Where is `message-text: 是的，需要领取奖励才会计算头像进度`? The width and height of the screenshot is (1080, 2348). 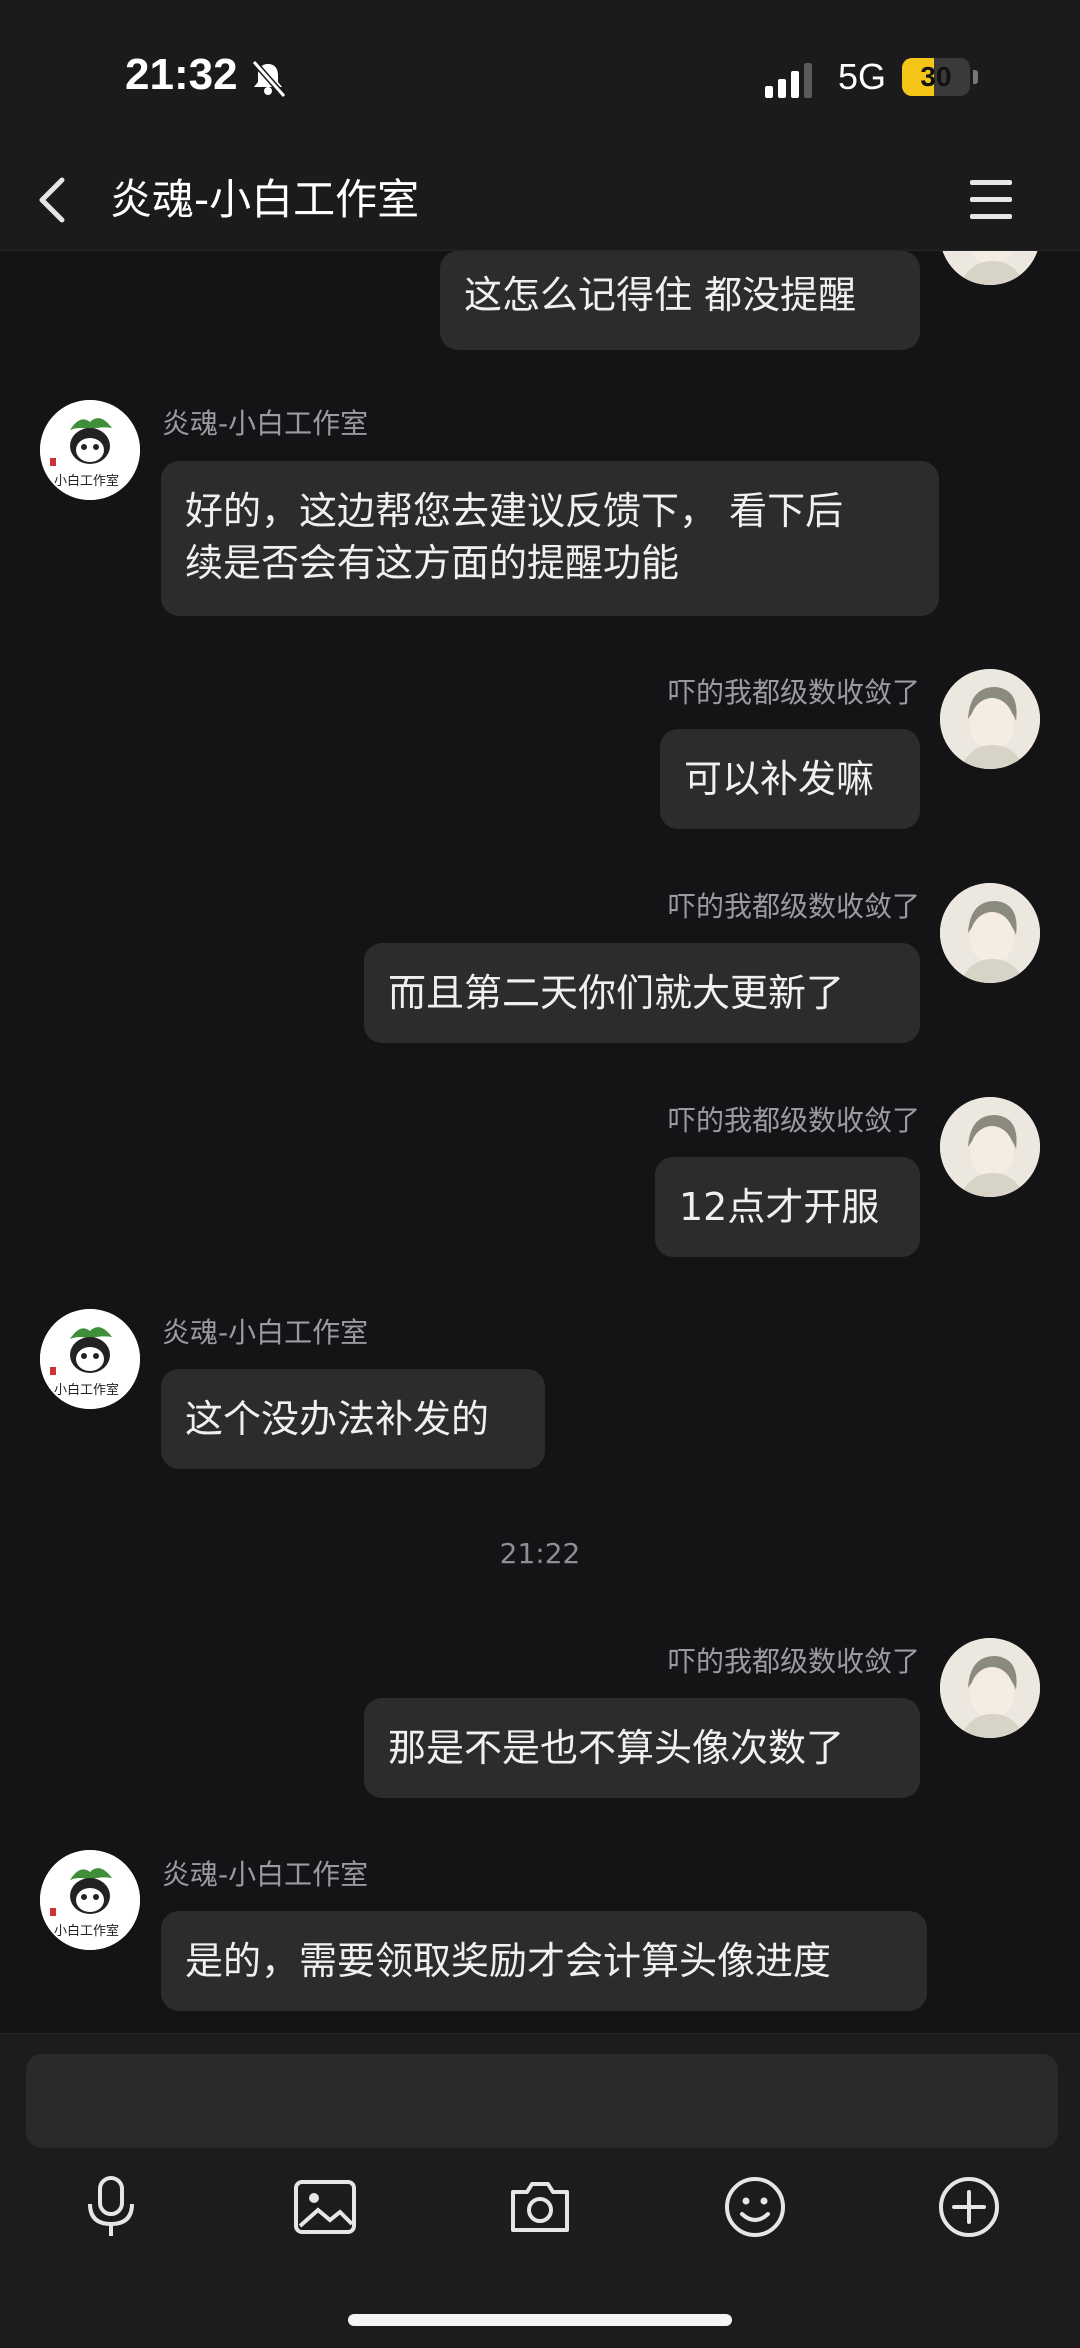
message-text: 是的，需要领取奖励才会计算头像进度 is located at coordinates (508, 1961).